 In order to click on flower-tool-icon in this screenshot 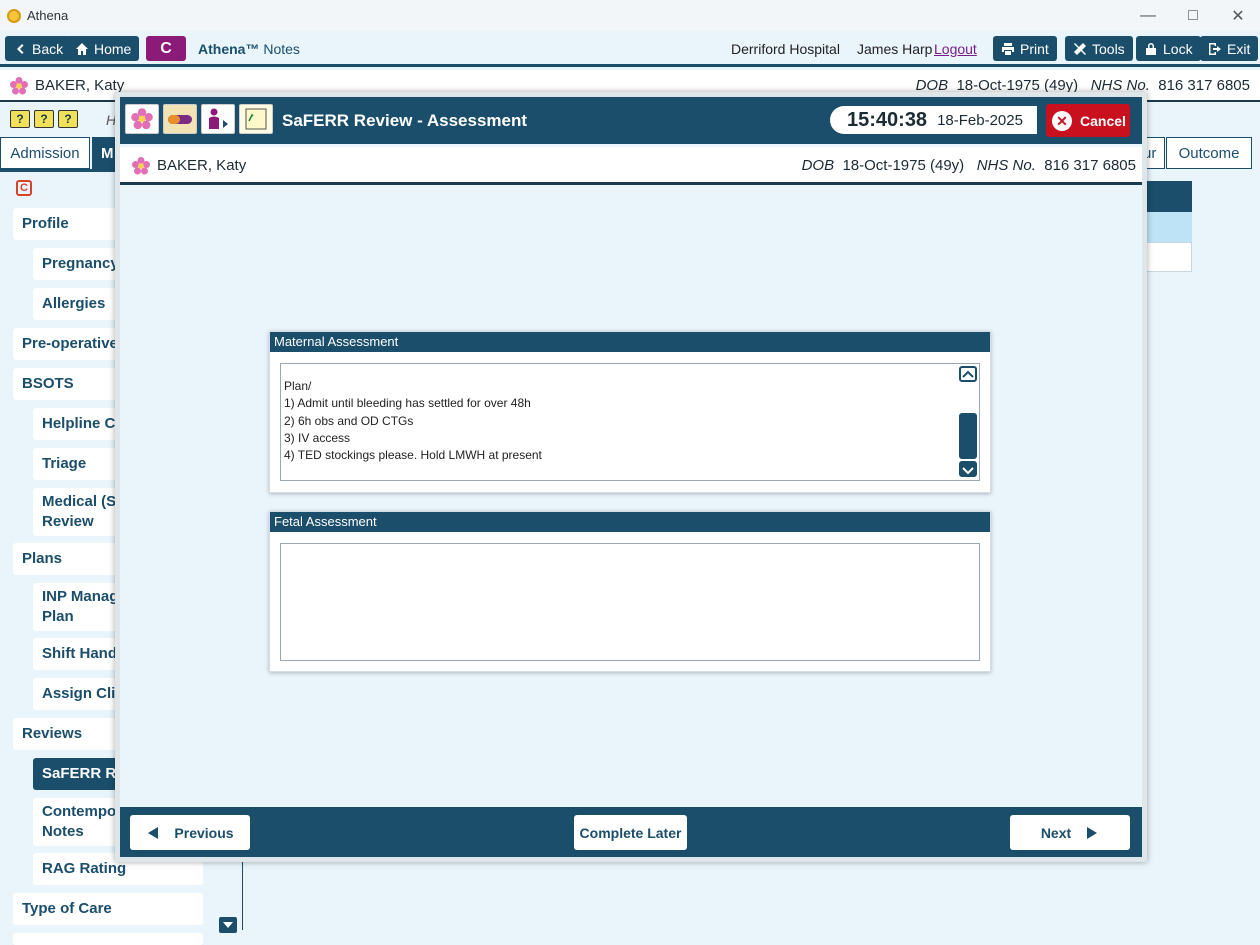, I will do `click(142, 119)`.